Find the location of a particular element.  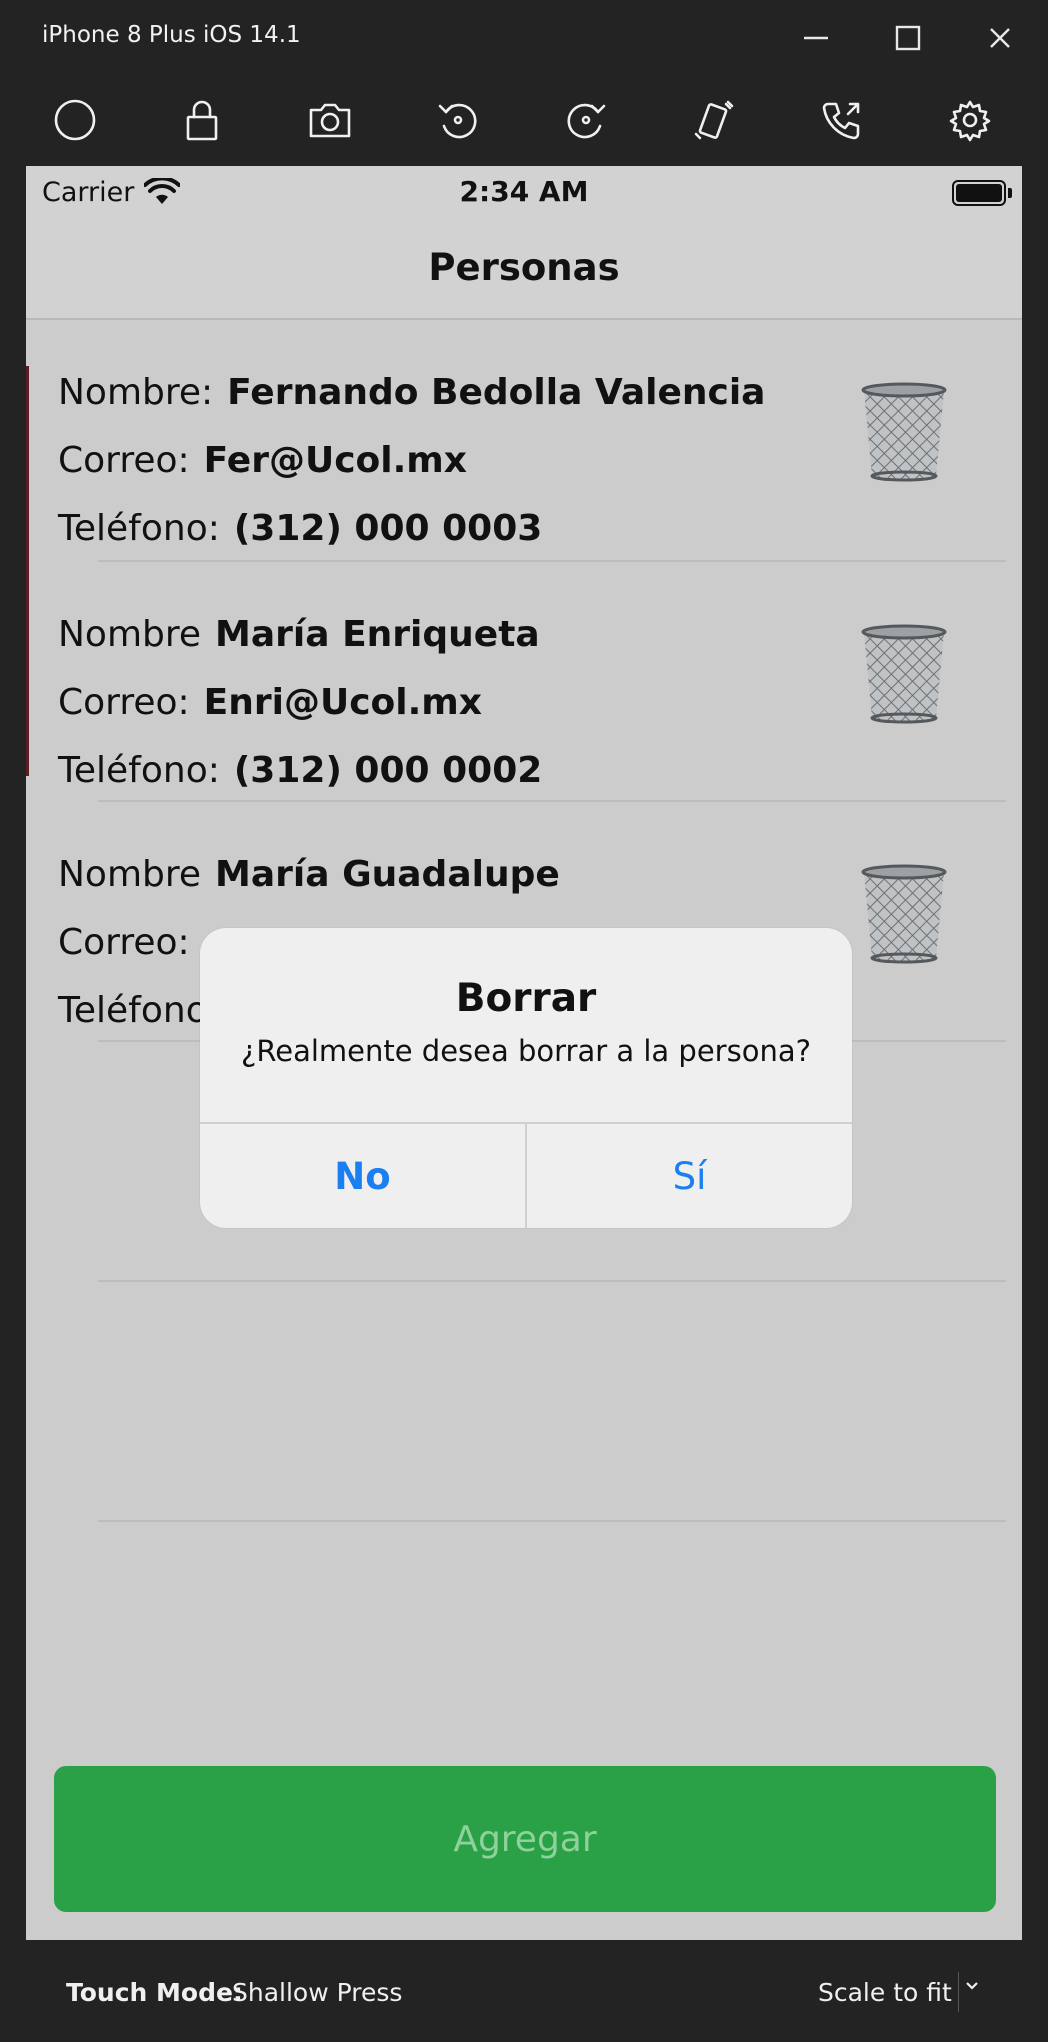

gear-icon is located at coordinates (970, 121).